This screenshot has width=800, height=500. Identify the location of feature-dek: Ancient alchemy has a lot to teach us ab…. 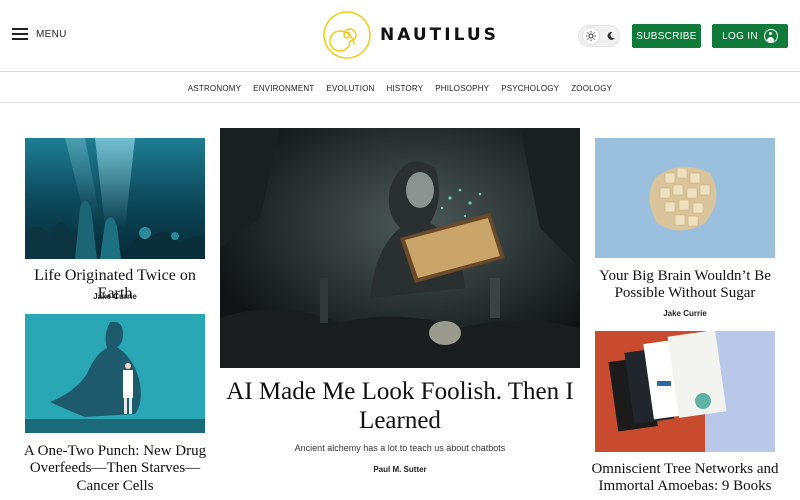
(400, 448).